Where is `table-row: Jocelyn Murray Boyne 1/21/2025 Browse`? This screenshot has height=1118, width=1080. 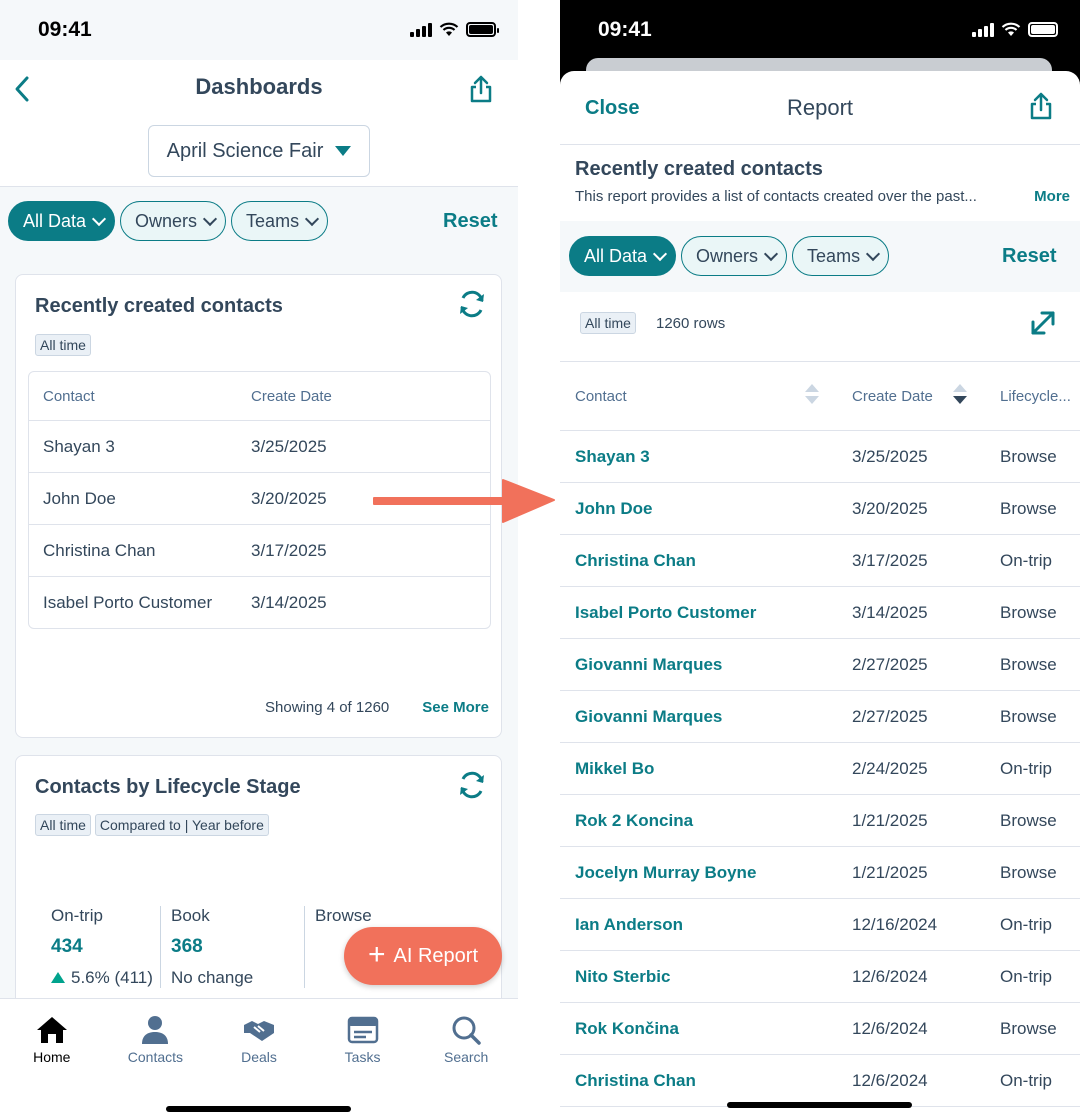
table-row: Jocelyn Murray Boyne 1/21/2025 Browse is located at coordinates (820, 873).